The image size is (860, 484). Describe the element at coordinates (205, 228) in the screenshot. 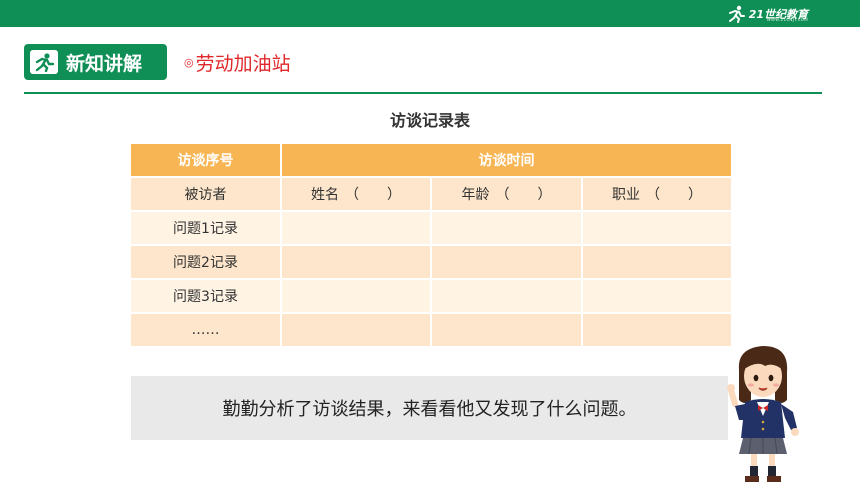

I see `row-label: 问题1记录` at that location.